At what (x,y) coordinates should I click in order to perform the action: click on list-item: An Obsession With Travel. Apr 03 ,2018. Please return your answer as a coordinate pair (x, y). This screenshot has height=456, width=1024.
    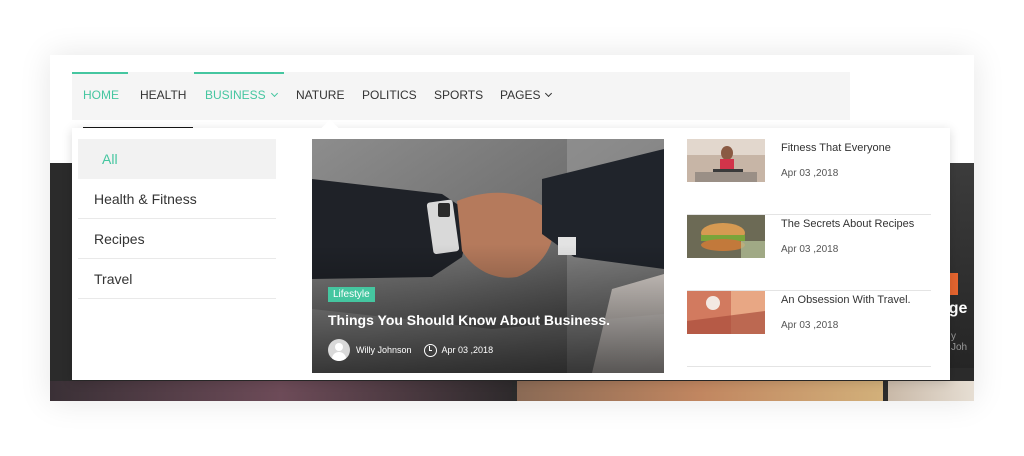
    Looking at the image, I should click on (809, 329).